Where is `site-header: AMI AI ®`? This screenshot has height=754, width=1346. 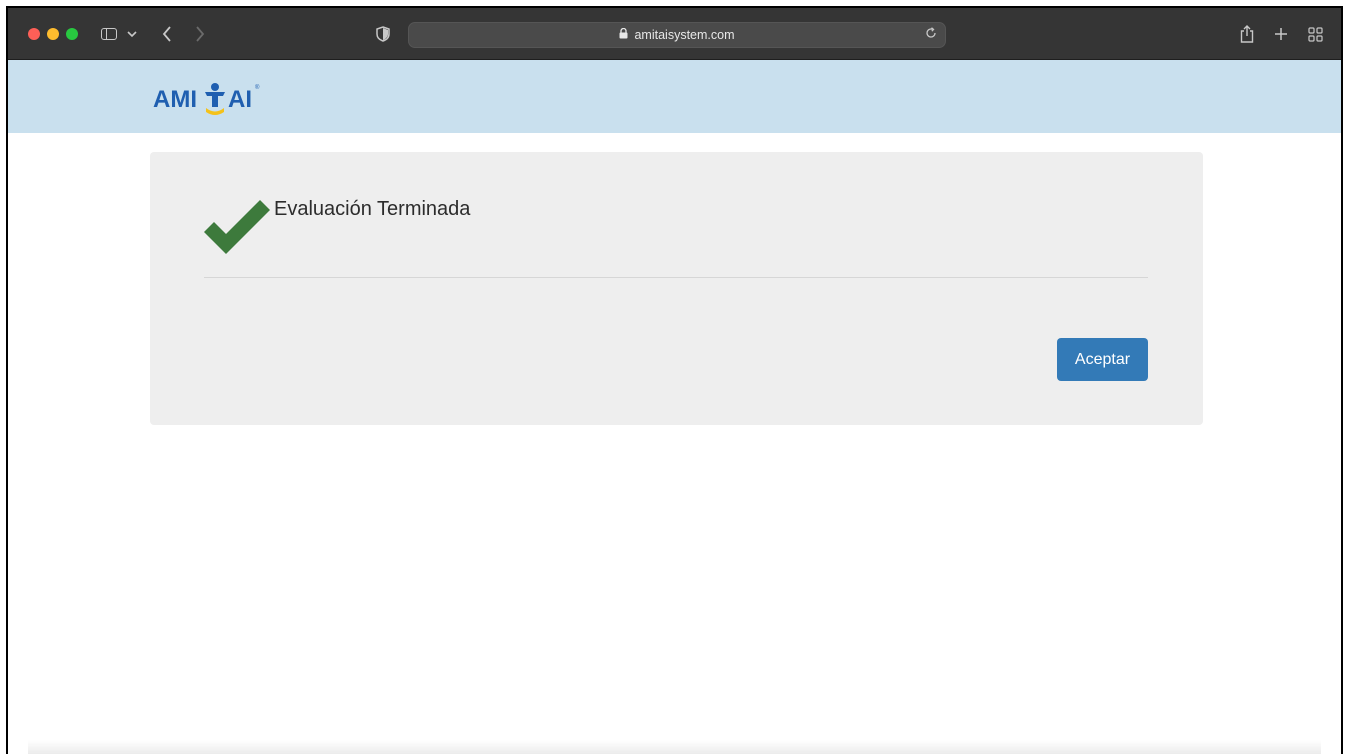 site-header: AMI AI ® is located at coordinates (674, 96).